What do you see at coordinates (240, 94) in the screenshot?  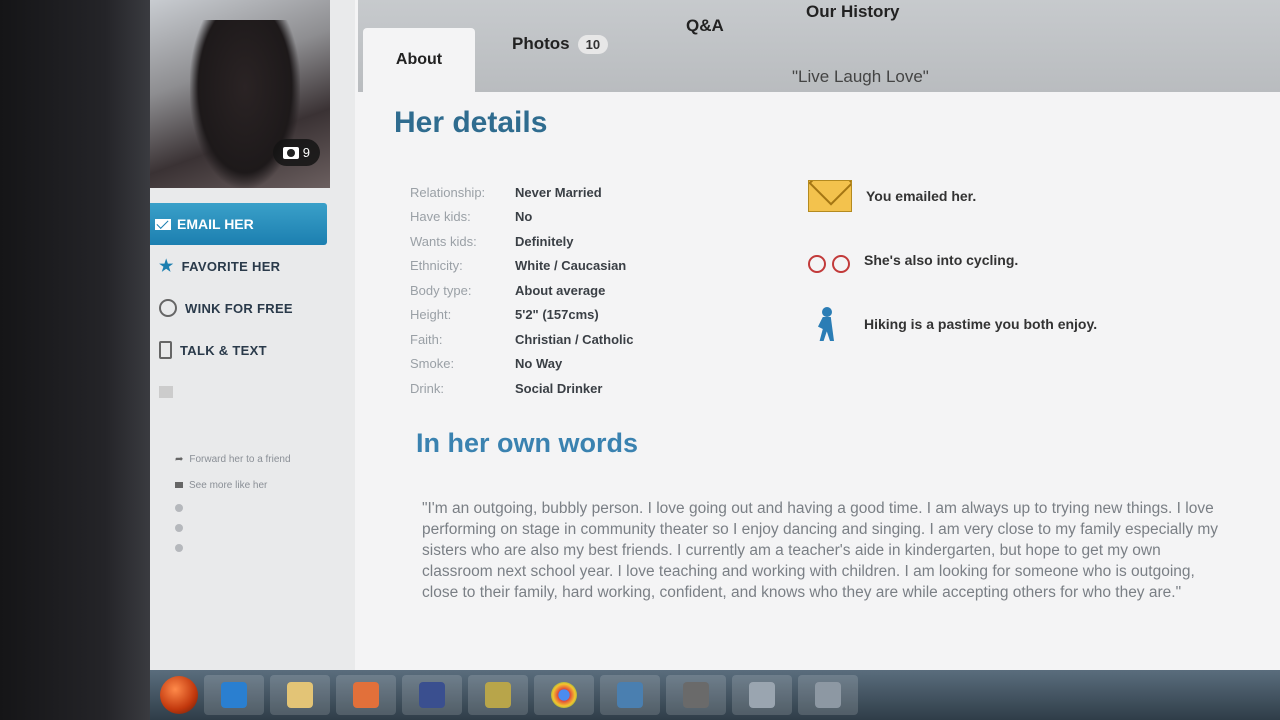 I see `profile-photo: 9` at bounding box center [240, 94].